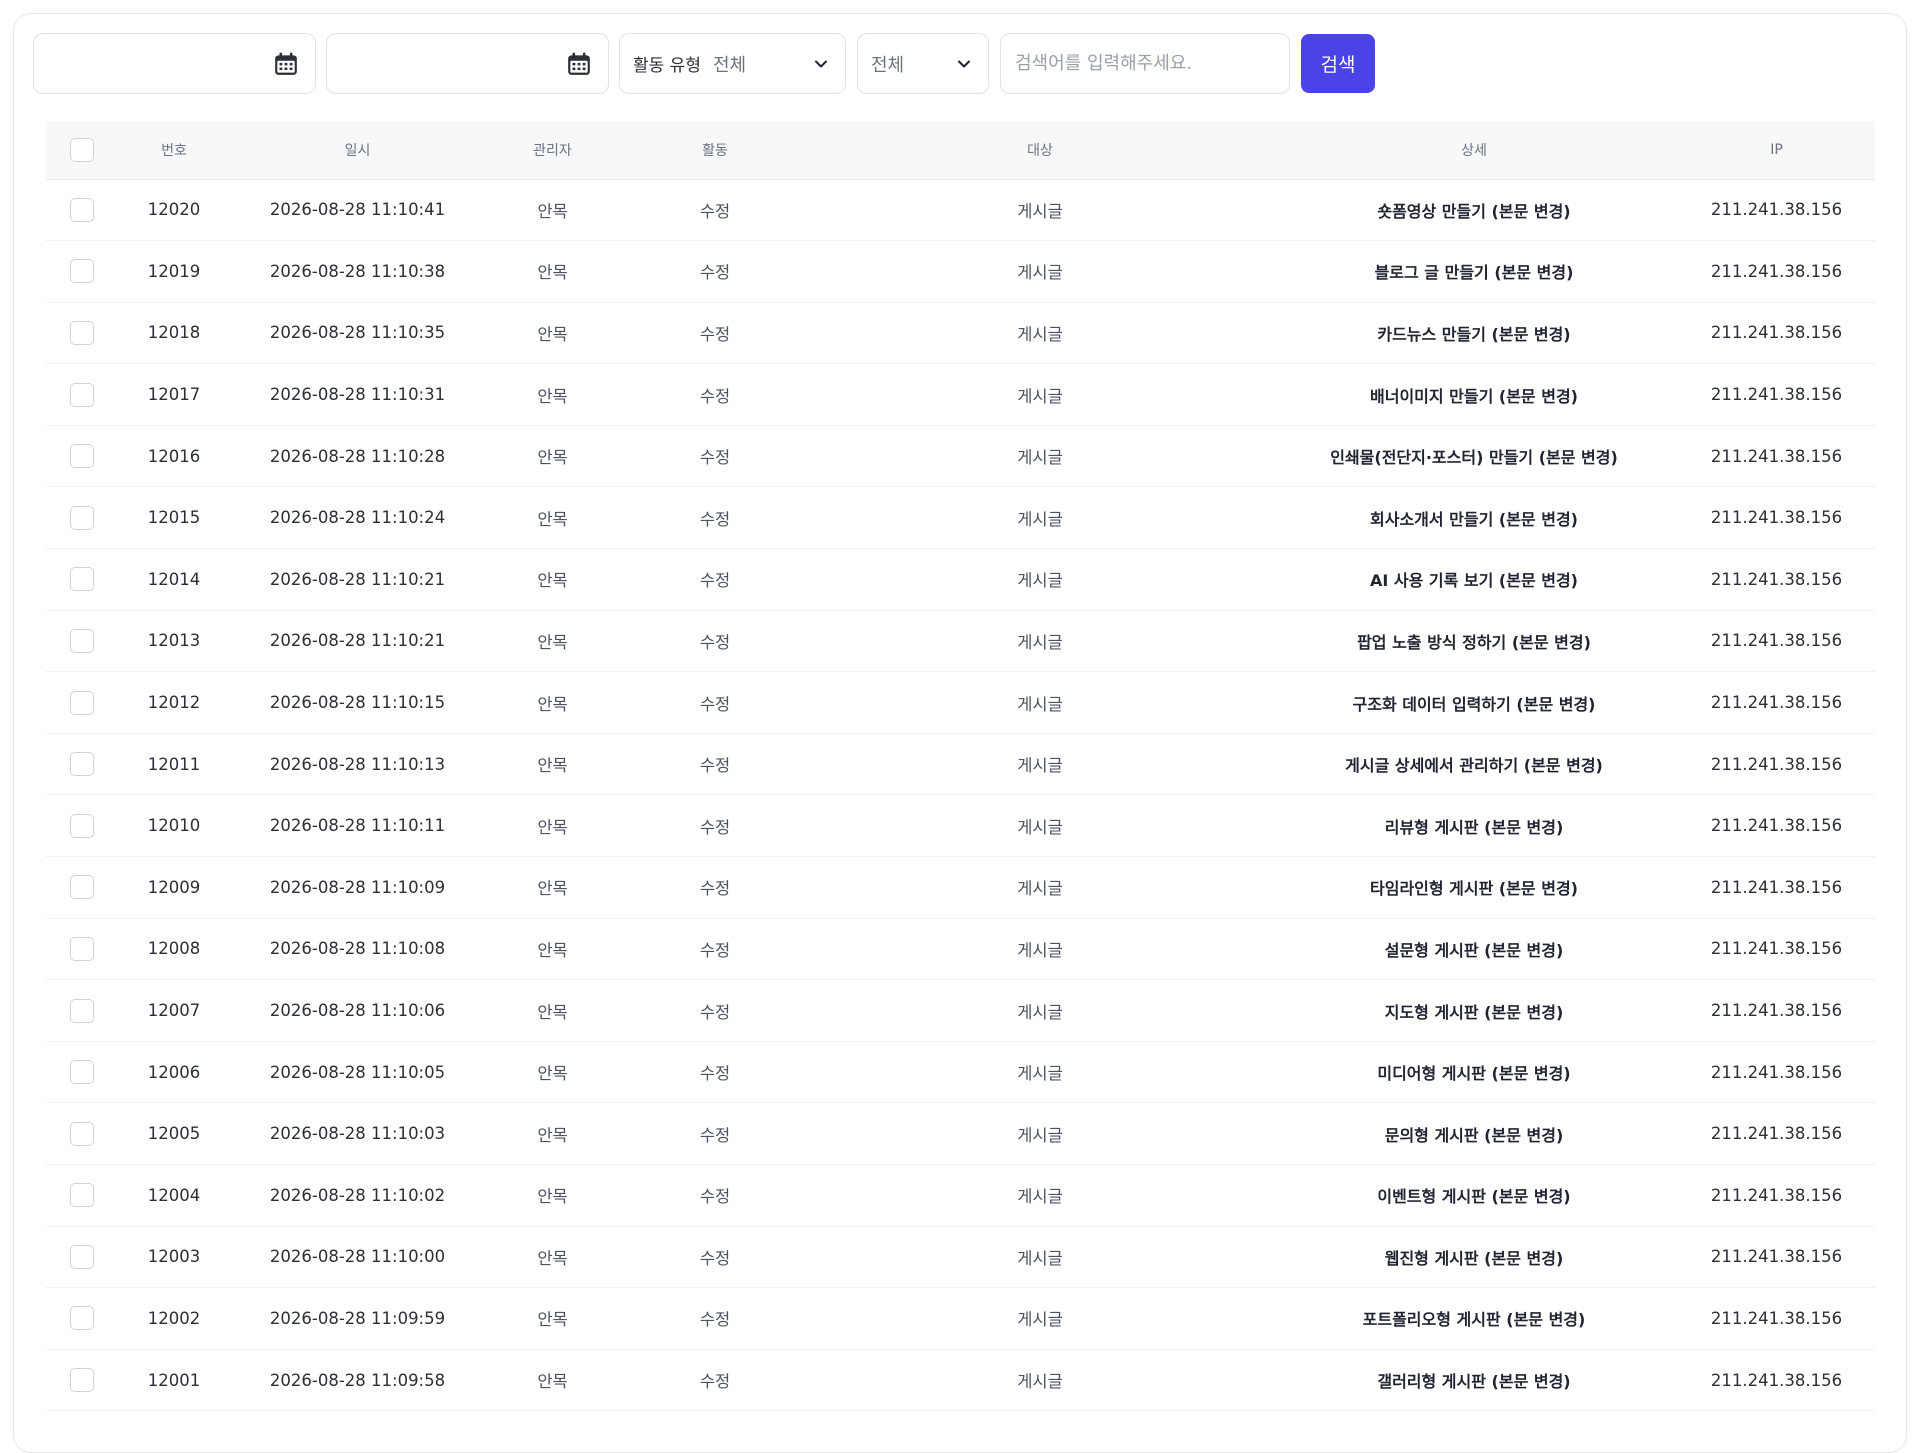 This screenshot has width=1920, height=1453. What do you see at coordinates (1474, 1380) in the screenshot?
I see `cell-detail: 갤러리형 게시판 (본문 변경)` at bounding box center [1474, 1380].